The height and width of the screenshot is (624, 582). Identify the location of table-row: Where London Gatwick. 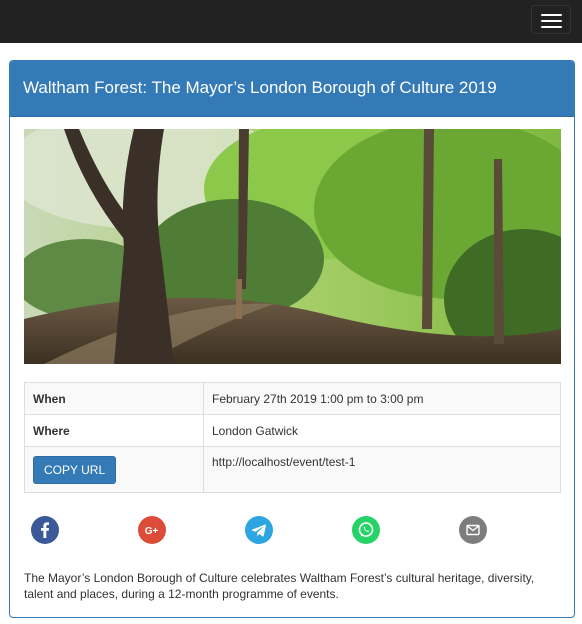
(292, 430).